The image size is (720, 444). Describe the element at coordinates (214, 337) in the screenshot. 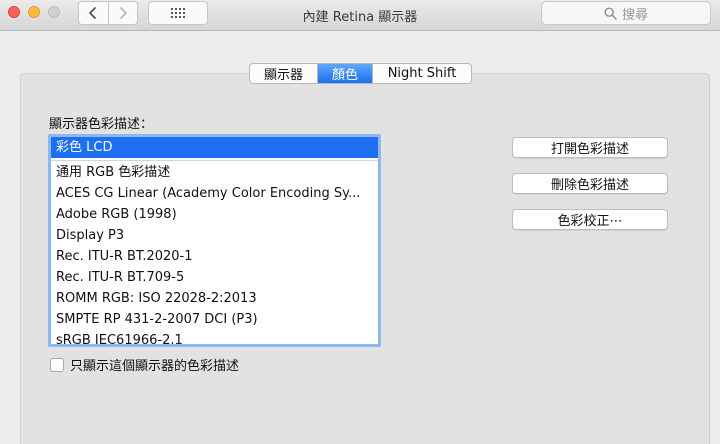

I see `profile-item: sRGB IEC61966-2.1` at that location.